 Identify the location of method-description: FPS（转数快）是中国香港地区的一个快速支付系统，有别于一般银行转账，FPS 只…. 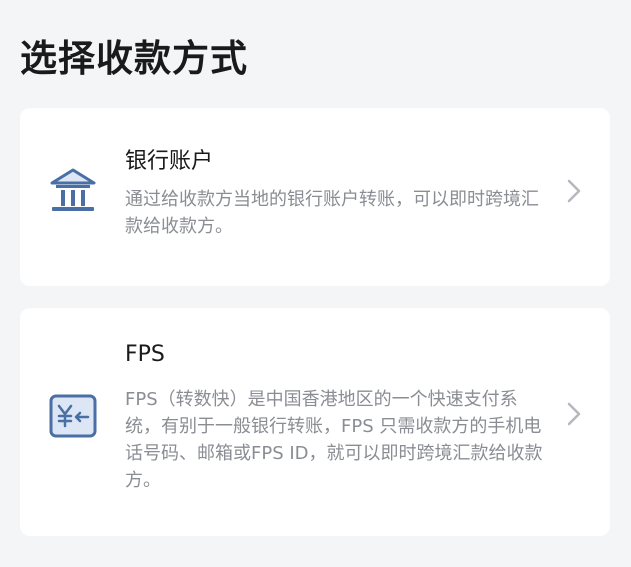
(334, 440).